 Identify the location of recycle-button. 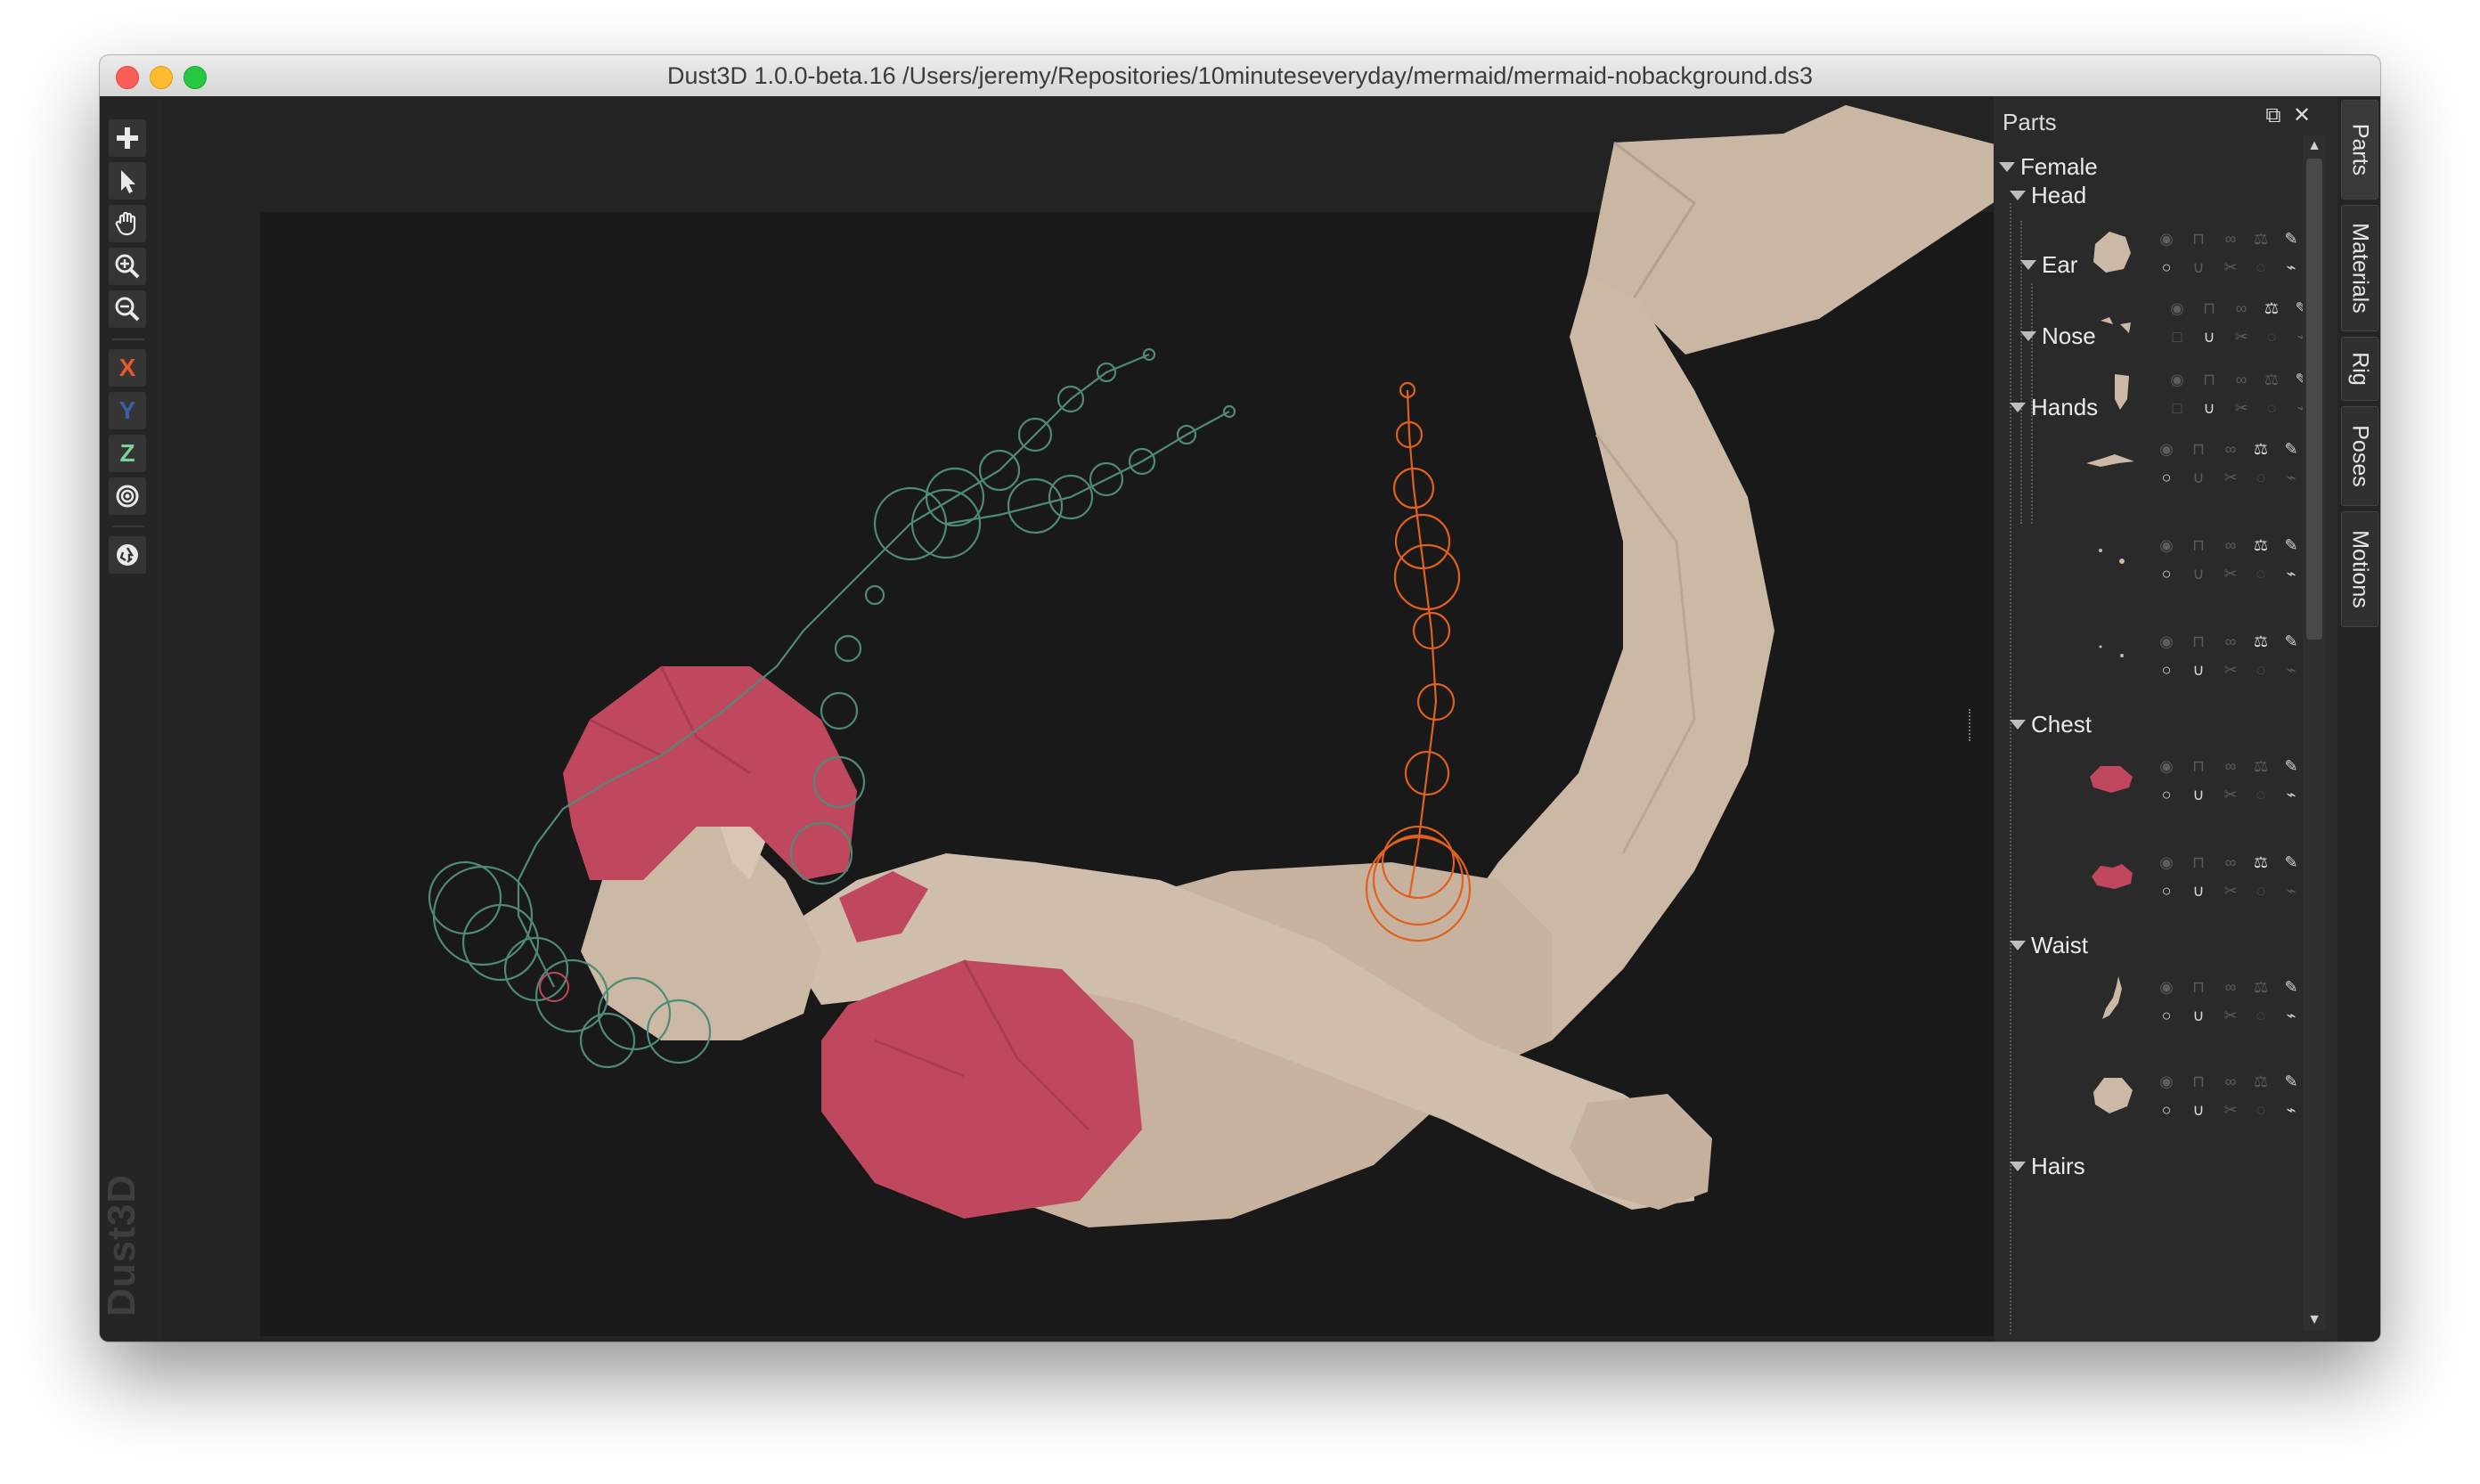
(127, 555).